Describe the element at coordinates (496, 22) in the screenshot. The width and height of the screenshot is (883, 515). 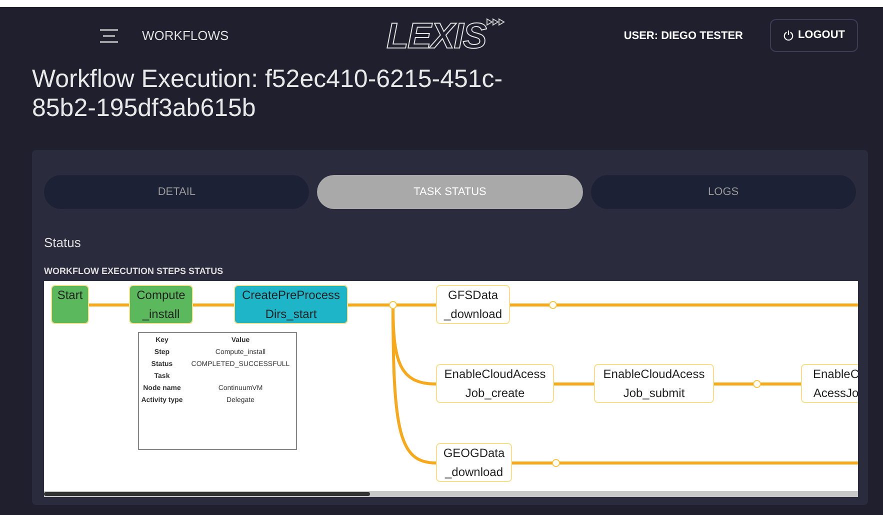
I see `arrows-icon` at that location.